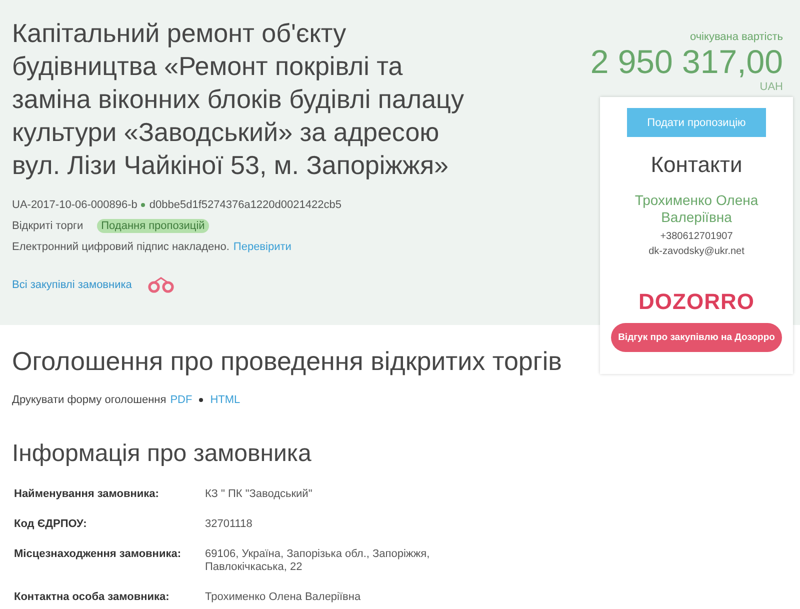  What do you see at coordinates (696, 337) in the screenshot?
I see `feedback-button: Відгук про закупівлю на Дозорро` at bounding box center [696, 337].